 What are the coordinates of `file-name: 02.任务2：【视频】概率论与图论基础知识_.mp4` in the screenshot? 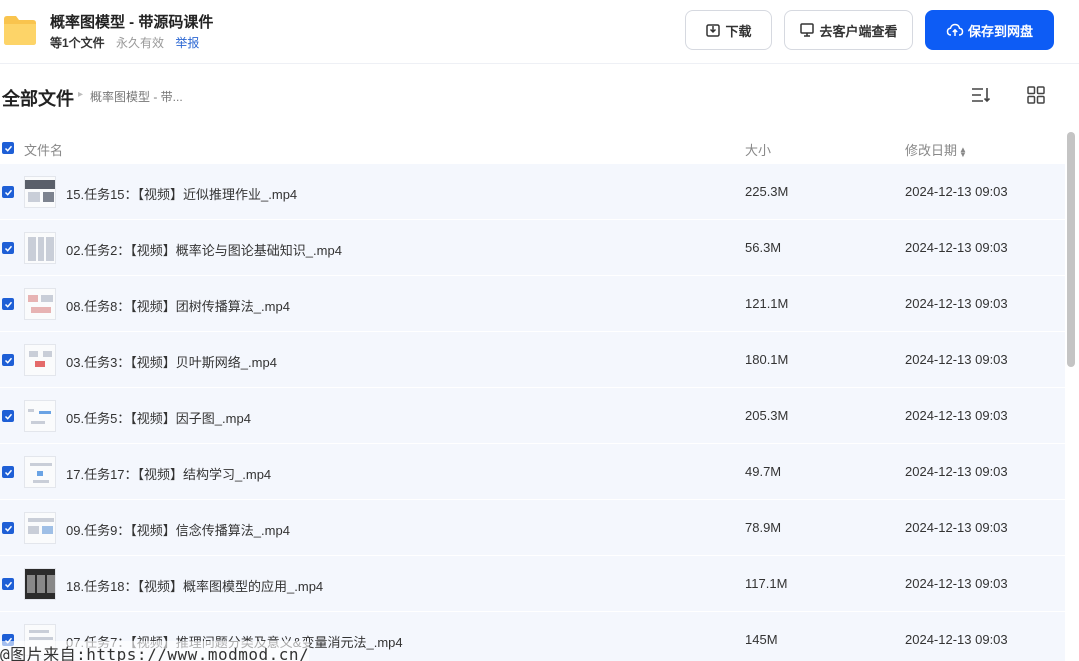 It's located at (204, 249).